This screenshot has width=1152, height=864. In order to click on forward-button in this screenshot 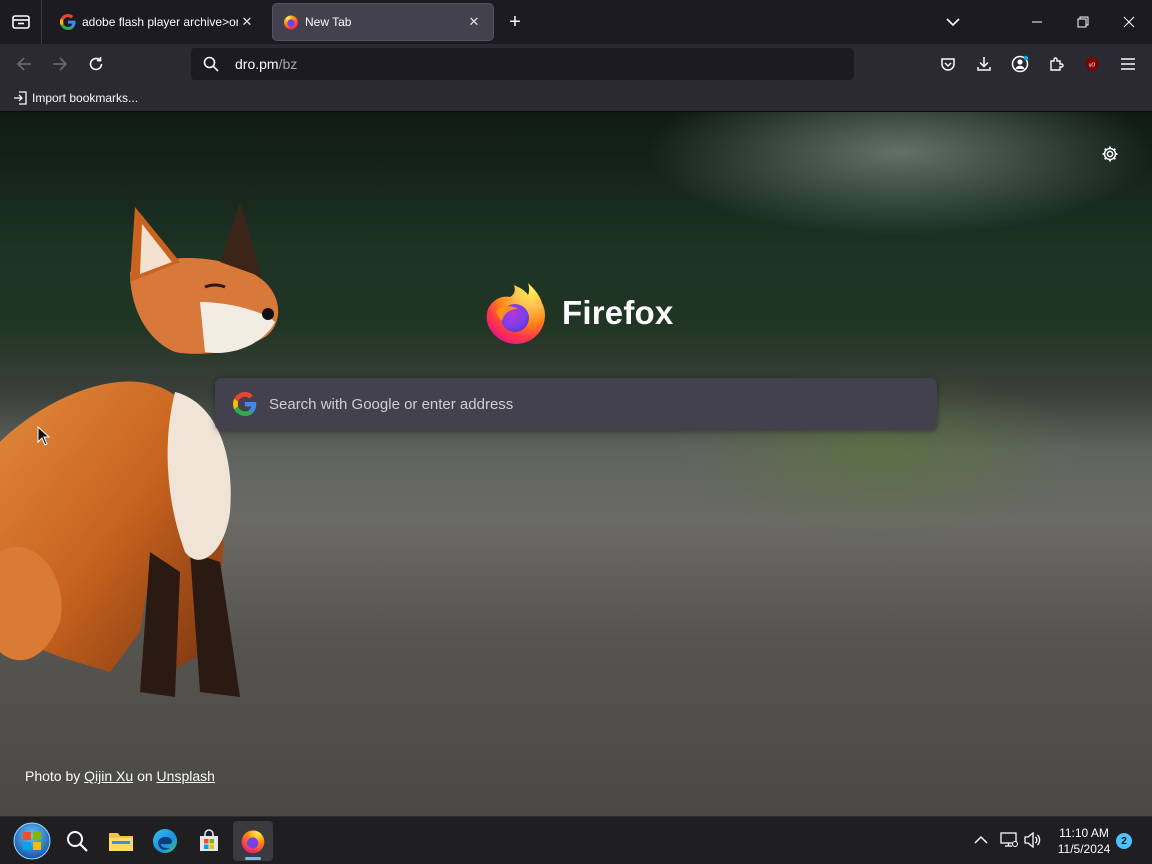, I will do `click(60, 64)`.